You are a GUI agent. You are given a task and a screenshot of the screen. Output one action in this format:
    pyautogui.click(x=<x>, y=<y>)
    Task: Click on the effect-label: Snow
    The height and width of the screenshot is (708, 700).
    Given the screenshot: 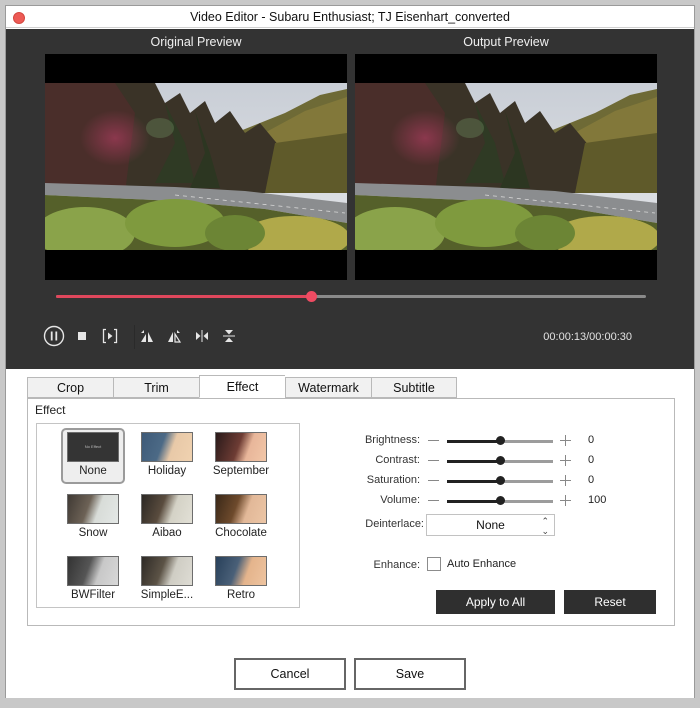 What is the action you would take?
    pyautogui.click(x=93, y=533)
    